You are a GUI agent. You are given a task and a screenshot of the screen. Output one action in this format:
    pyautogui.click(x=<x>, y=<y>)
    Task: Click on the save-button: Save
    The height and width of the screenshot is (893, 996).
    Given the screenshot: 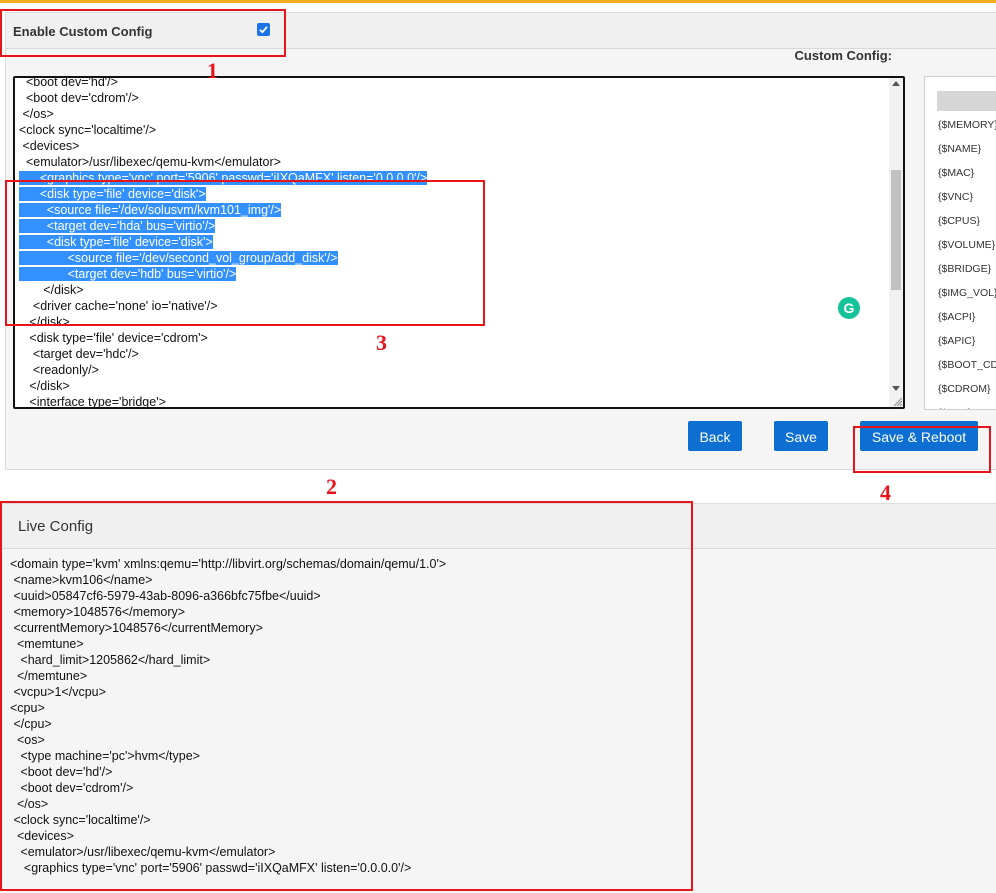 What is the action you would take?
    pyautogui.click(x=801, y=436)
    